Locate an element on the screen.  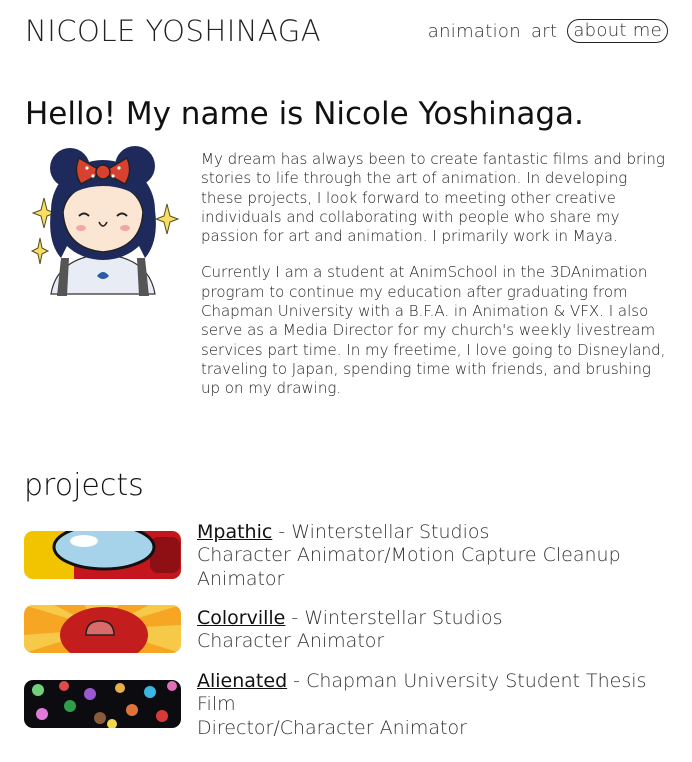
site-title: NICOLE YOSHINAGA is located at coordinates (173, 31).